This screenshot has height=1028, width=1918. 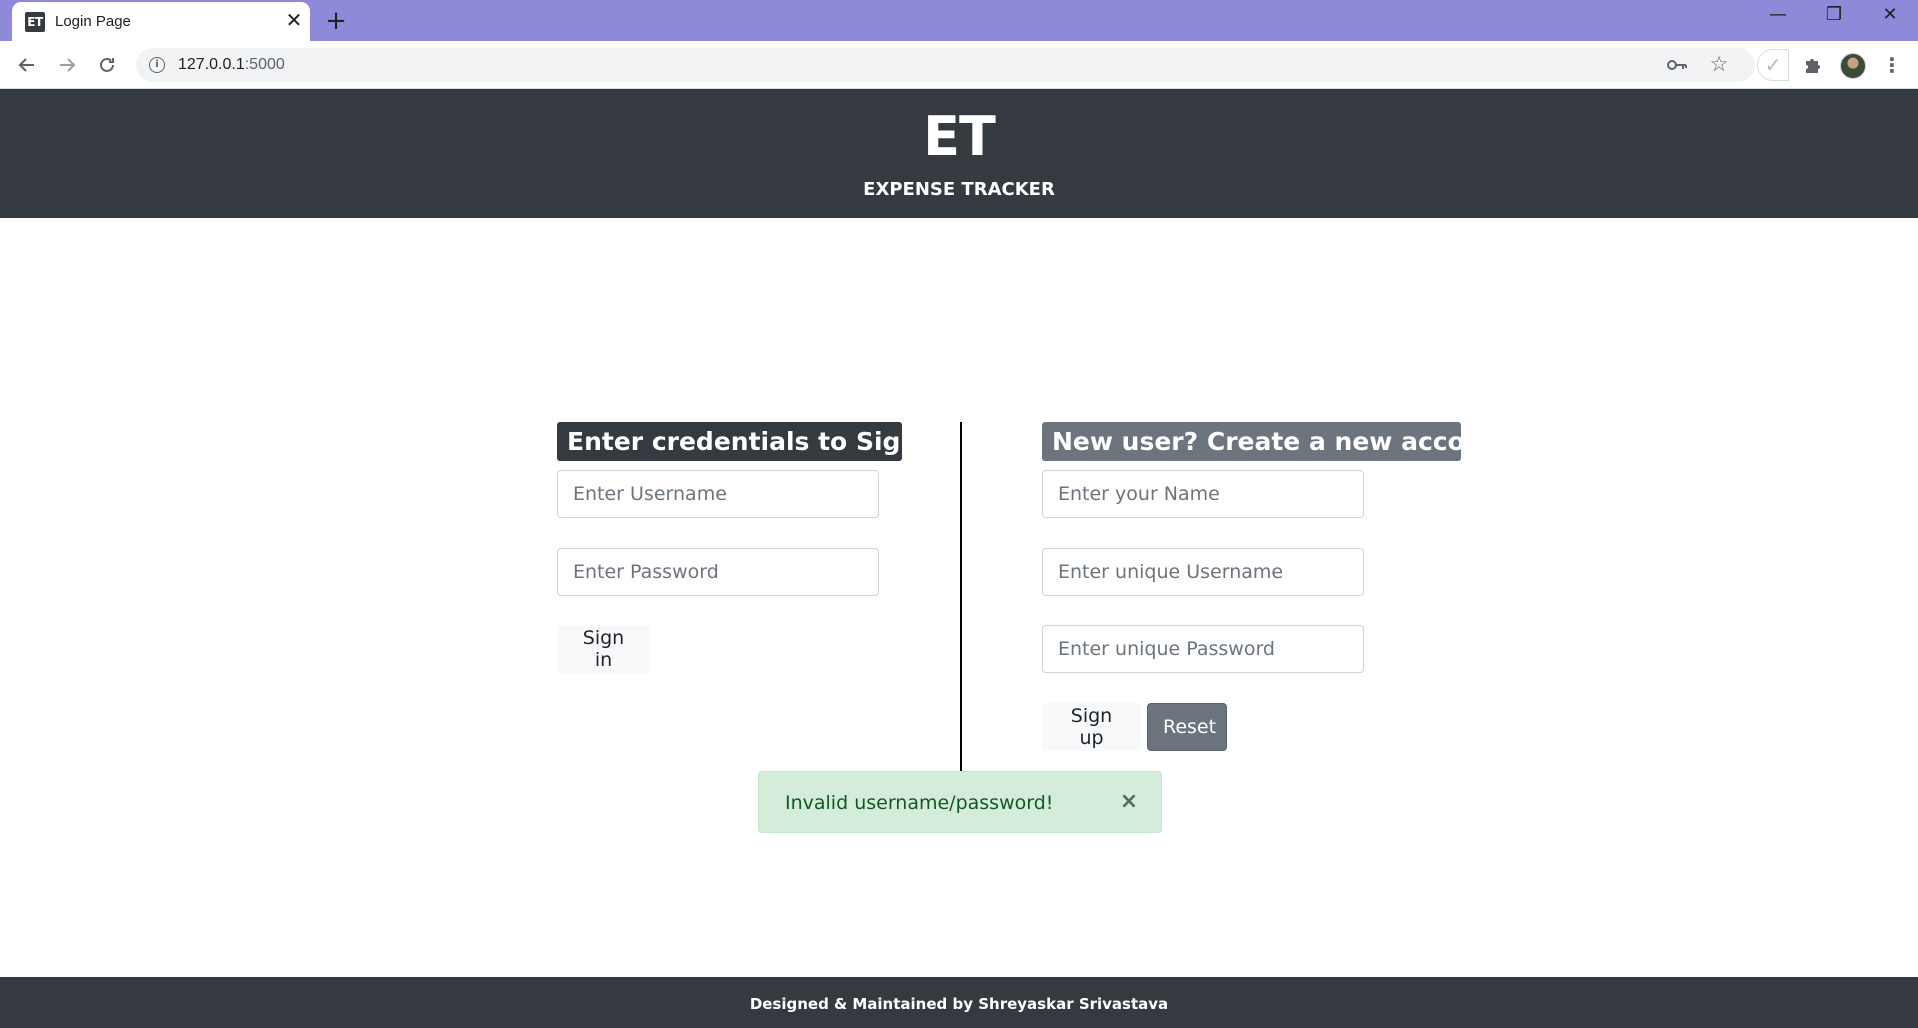 What do you see at coordinates (27, 65) in the screenshot?
I see `back-icon` at bounding box center [27, 65].